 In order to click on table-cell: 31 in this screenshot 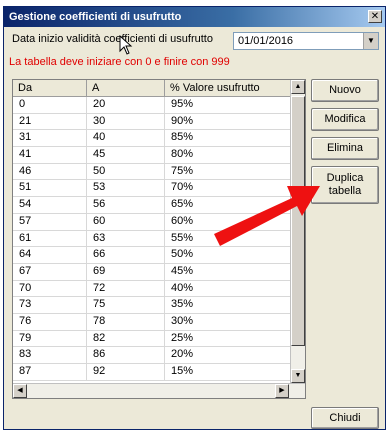, I will do `click(50, 138)`.